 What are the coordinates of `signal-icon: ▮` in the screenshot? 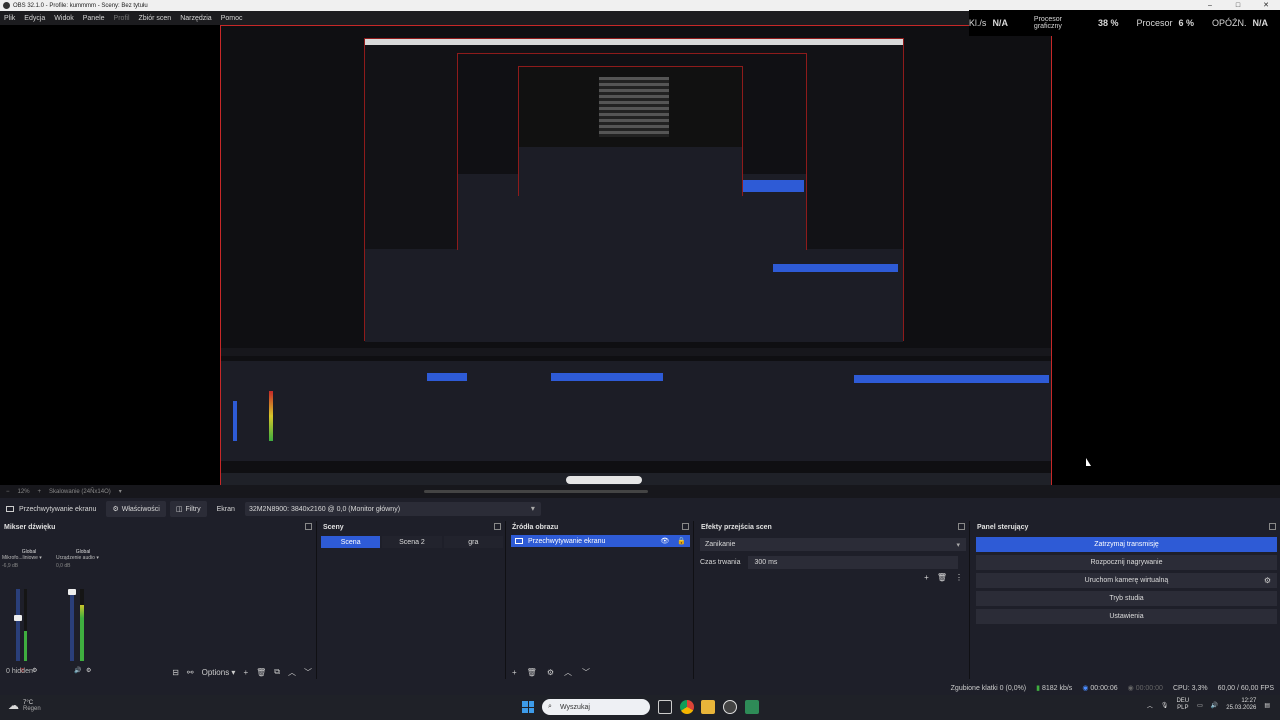 It's located at (1038, 688).